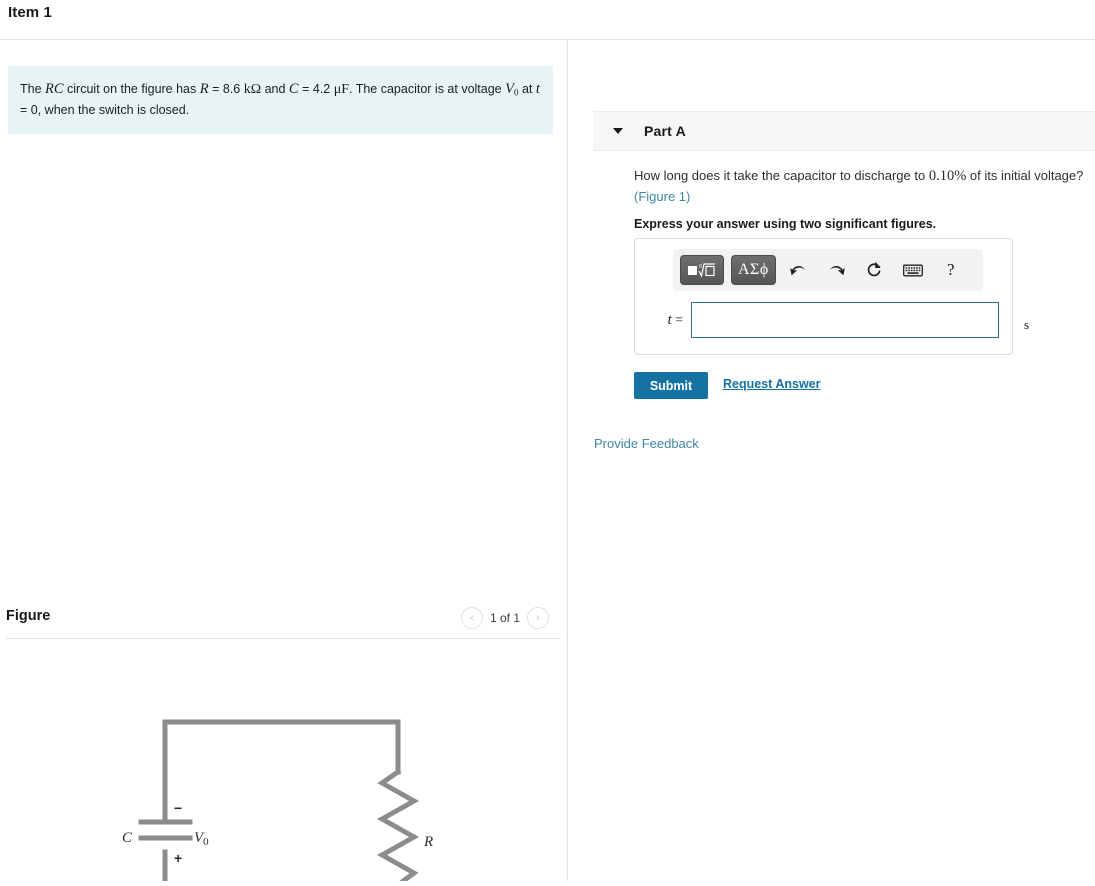  Describe the element at coordinates (30, 12) in the screenshot. I see `page-title: Item 1` at that location.